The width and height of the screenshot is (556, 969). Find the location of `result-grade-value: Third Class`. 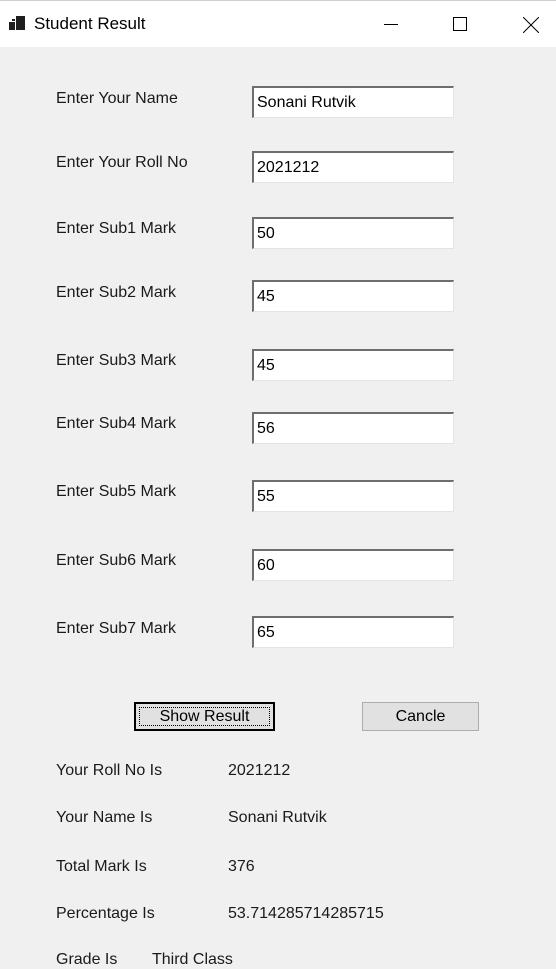

result-grade-value: Third Class is located at coordinates (192, 959).